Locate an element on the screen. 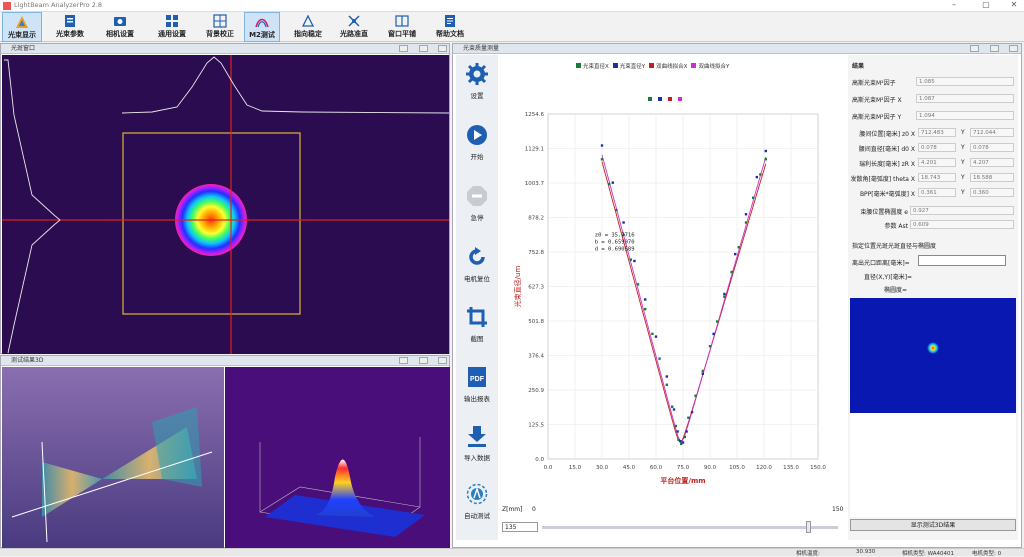 The height and width of the screenshot is (557, 1024). minimize-button: – is located at coordinates (954, 4).